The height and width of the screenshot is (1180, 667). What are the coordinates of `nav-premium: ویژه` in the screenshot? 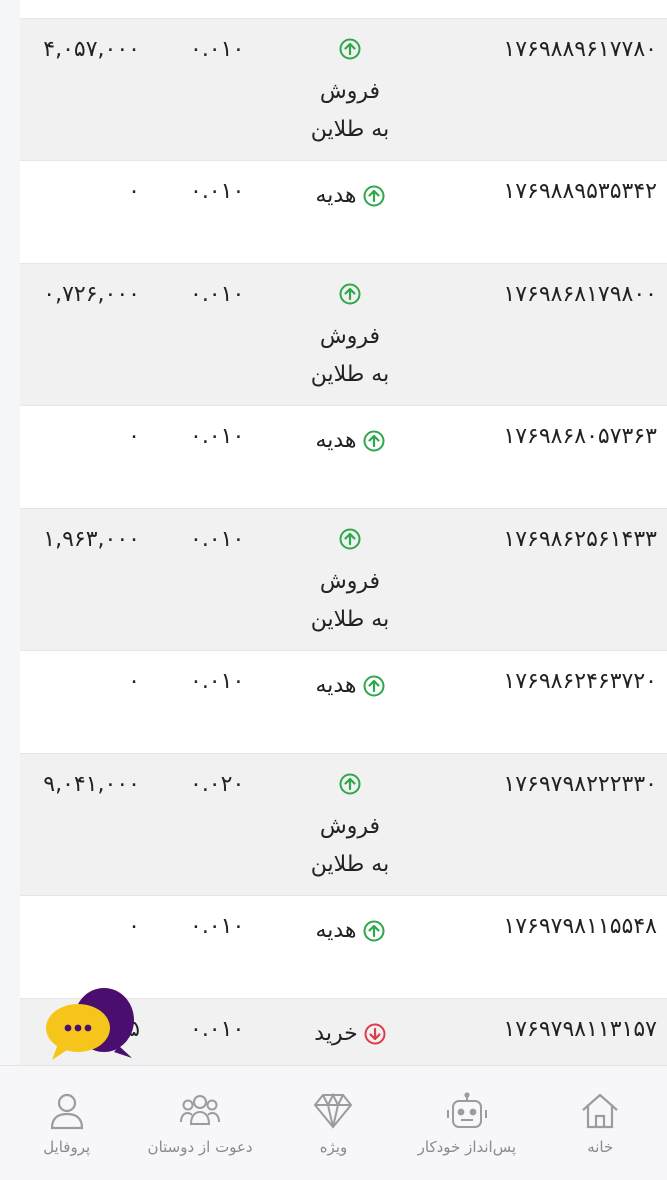 It's located at (333, 1111).